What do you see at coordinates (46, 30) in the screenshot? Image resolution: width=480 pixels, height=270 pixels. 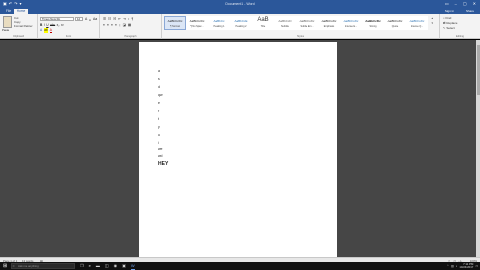 I see `highlight-button: ab` at bounding box center [46, 30].